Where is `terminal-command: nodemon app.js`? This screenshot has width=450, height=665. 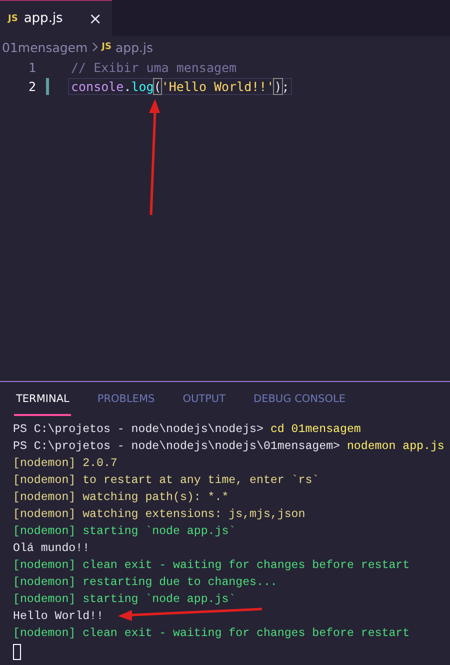 terminal-command: nodemon app.js is located at coordinates (395, 446).